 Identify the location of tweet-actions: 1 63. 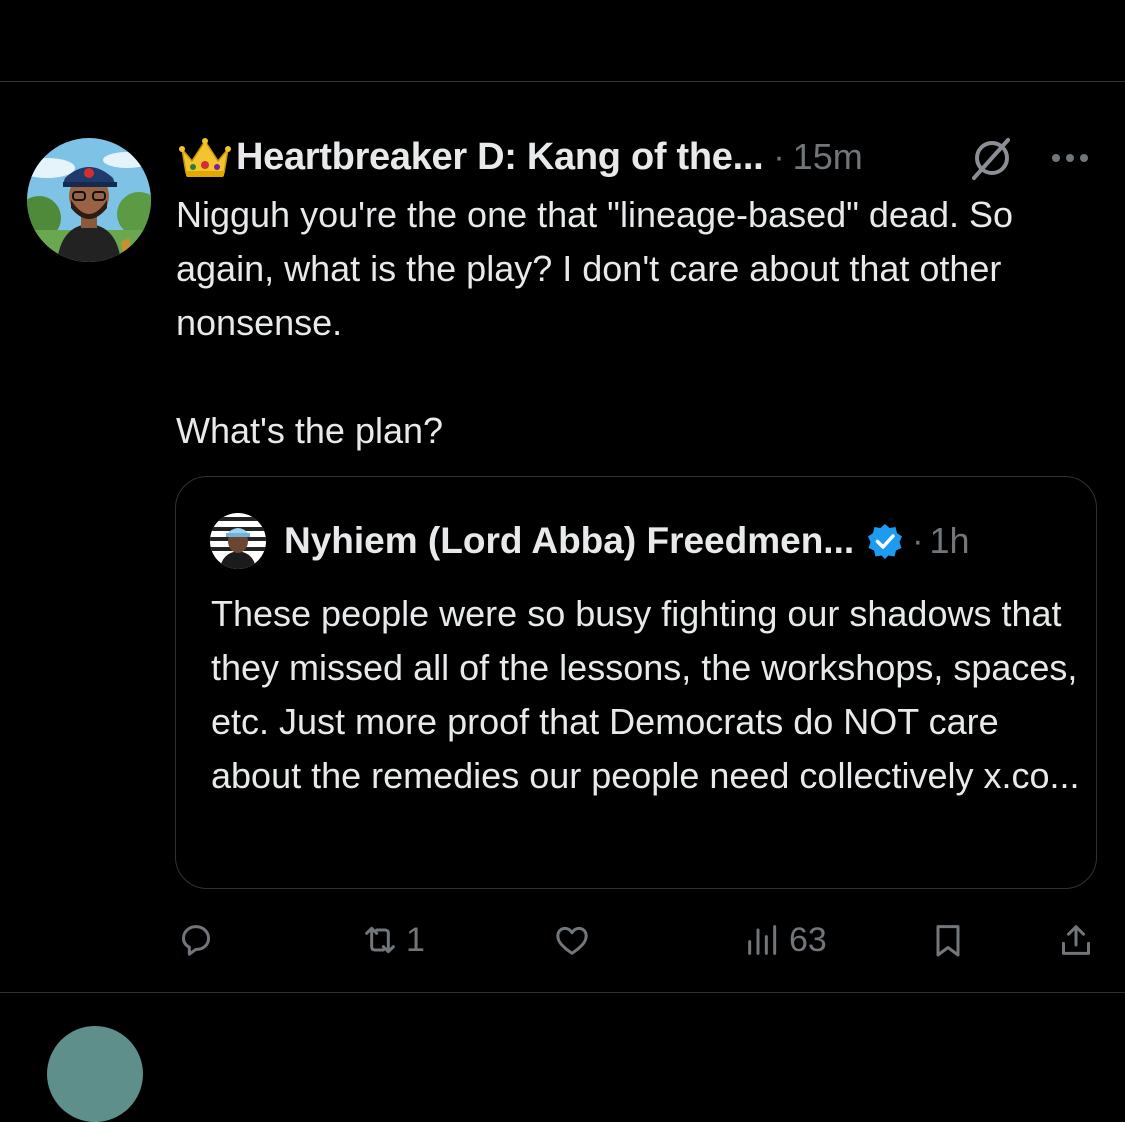
(562, 940).